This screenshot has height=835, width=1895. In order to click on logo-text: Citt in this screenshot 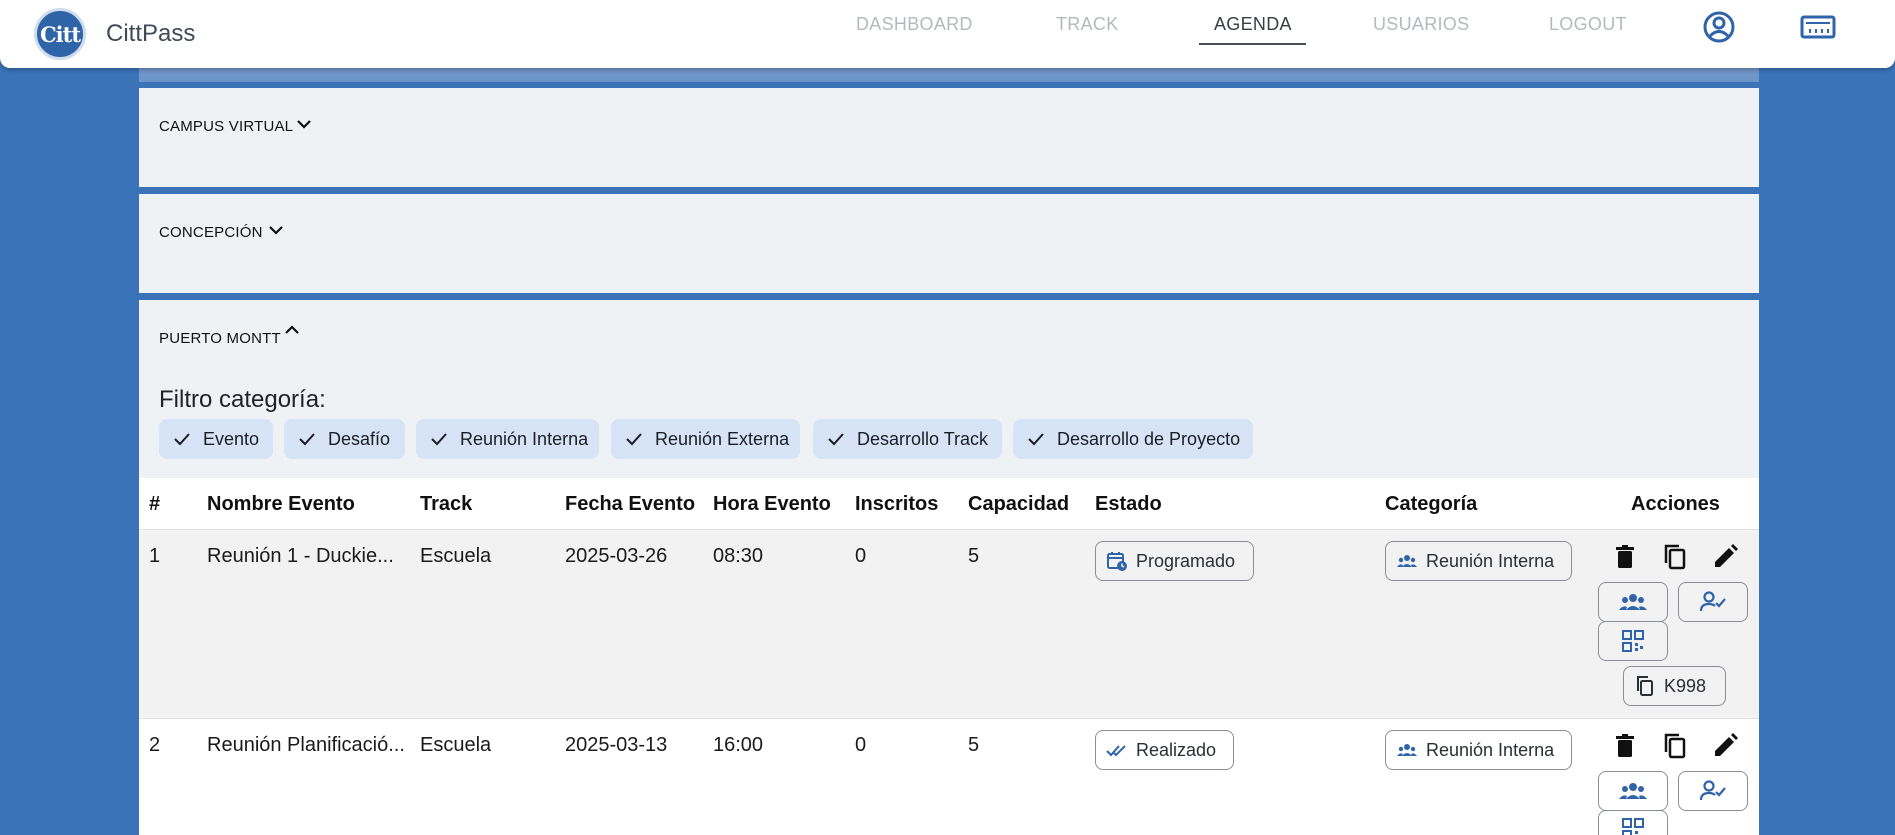, I will do `click(60, 34)`.